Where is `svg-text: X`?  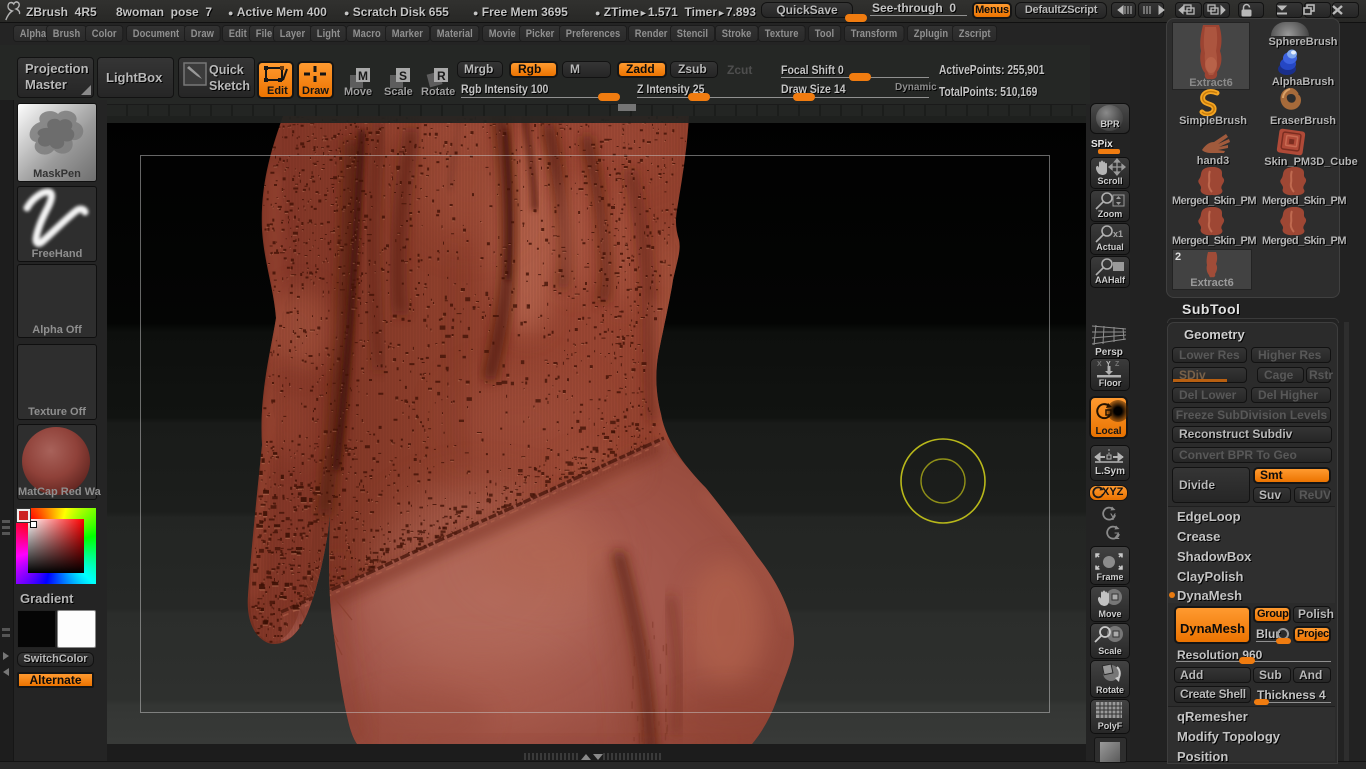
svg-text: X is located at coordinates (1099, 364).